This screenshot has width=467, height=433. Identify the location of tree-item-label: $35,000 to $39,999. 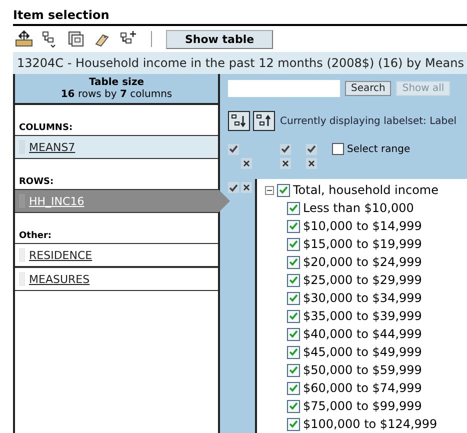
(362, 316).